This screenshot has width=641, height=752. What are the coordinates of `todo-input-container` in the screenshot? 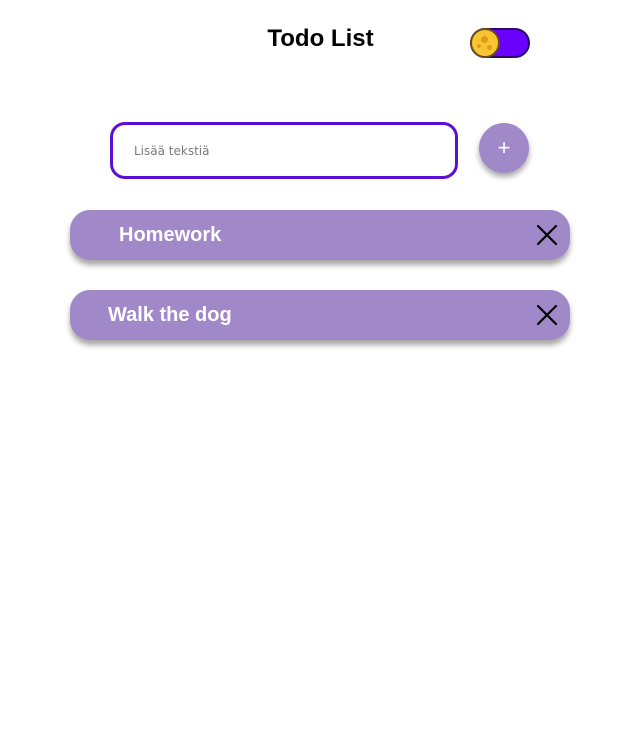 It's located at (284, 150).